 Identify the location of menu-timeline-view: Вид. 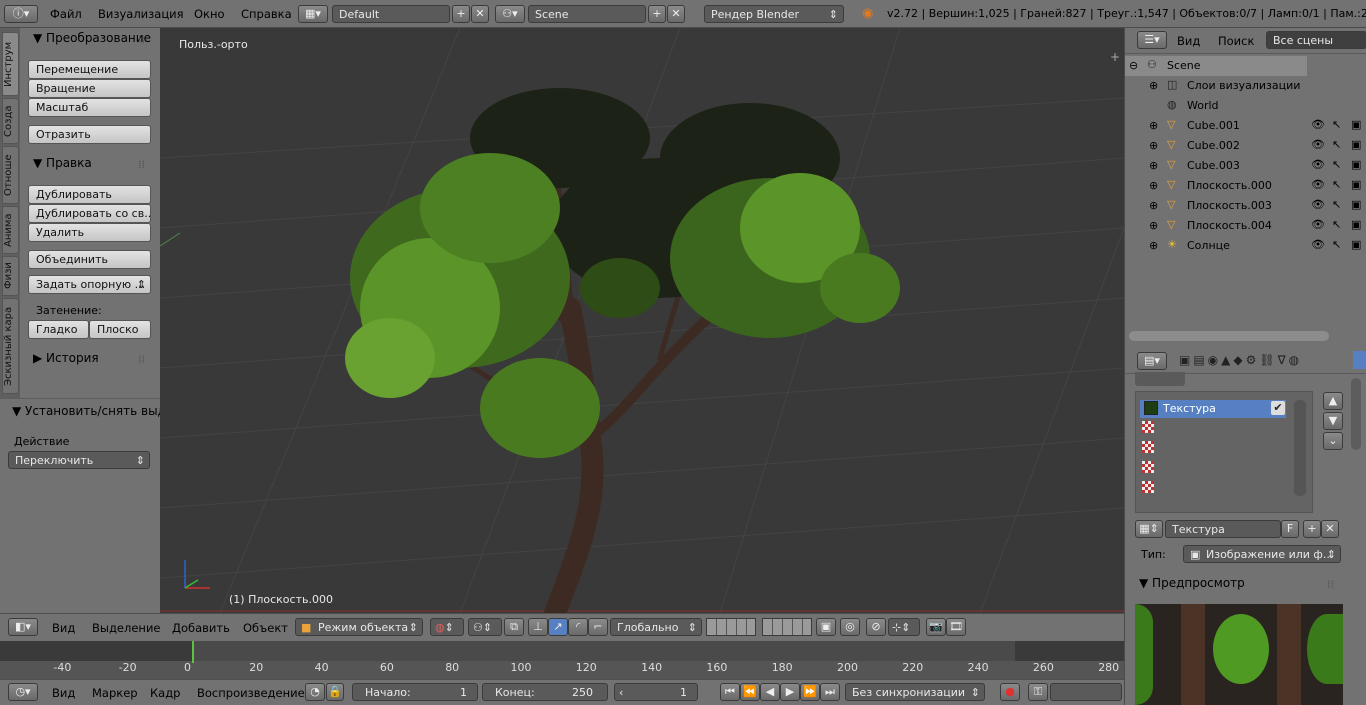
(63, 693).